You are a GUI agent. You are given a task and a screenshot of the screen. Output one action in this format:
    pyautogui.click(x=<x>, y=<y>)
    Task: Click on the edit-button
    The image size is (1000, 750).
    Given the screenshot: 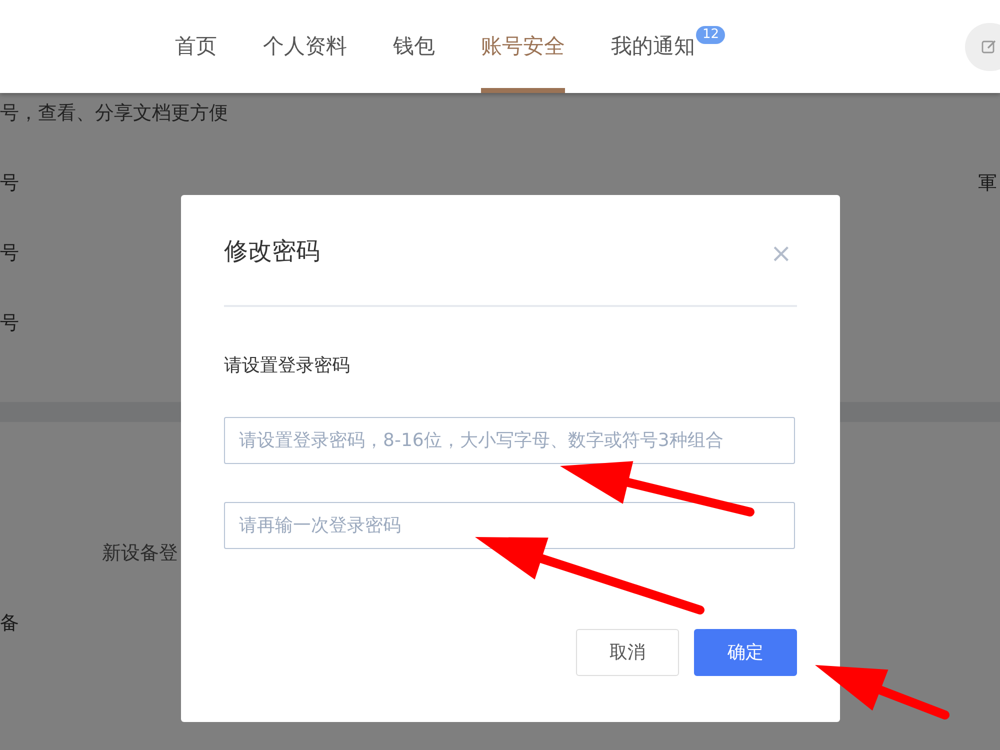 What is the action you would take?
    pyautogui.click(x=982, y=47)
    